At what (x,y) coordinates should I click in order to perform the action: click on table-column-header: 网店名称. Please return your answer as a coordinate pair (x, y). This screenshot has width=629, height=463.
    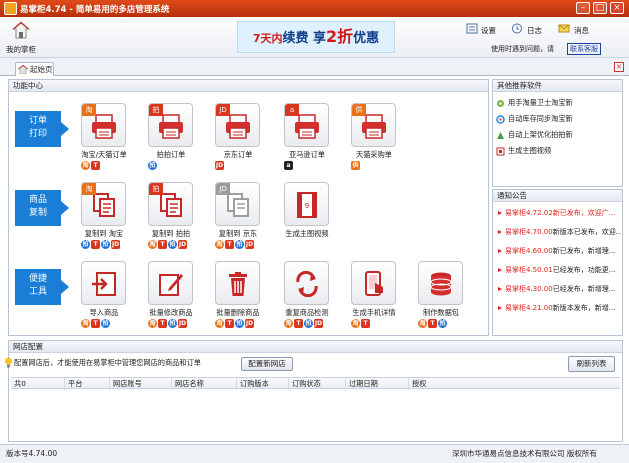
    Looking at the image, I should click on (203, 384).